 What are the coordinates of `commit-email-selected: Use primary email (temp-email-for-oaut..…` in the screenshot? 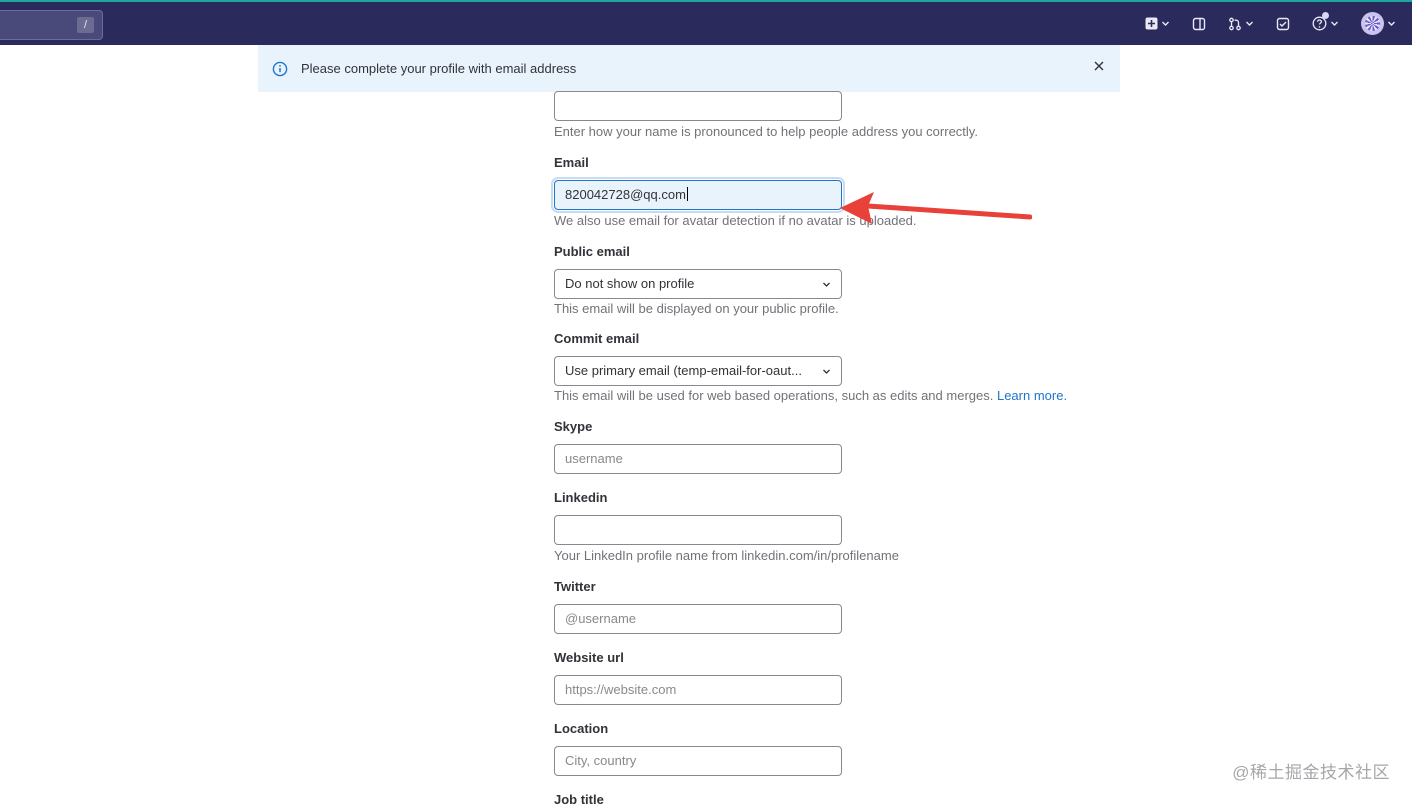 It's located at (683, 370).